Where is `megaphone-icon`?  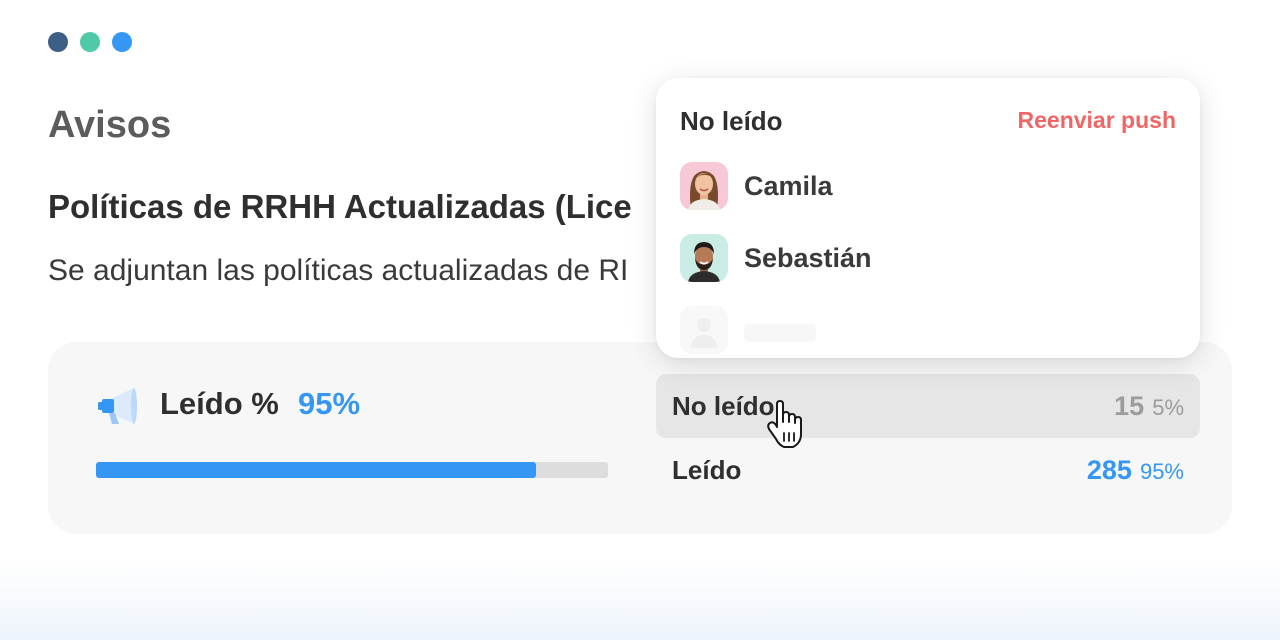 megaphone-icon is located at coordinates (117, 406).